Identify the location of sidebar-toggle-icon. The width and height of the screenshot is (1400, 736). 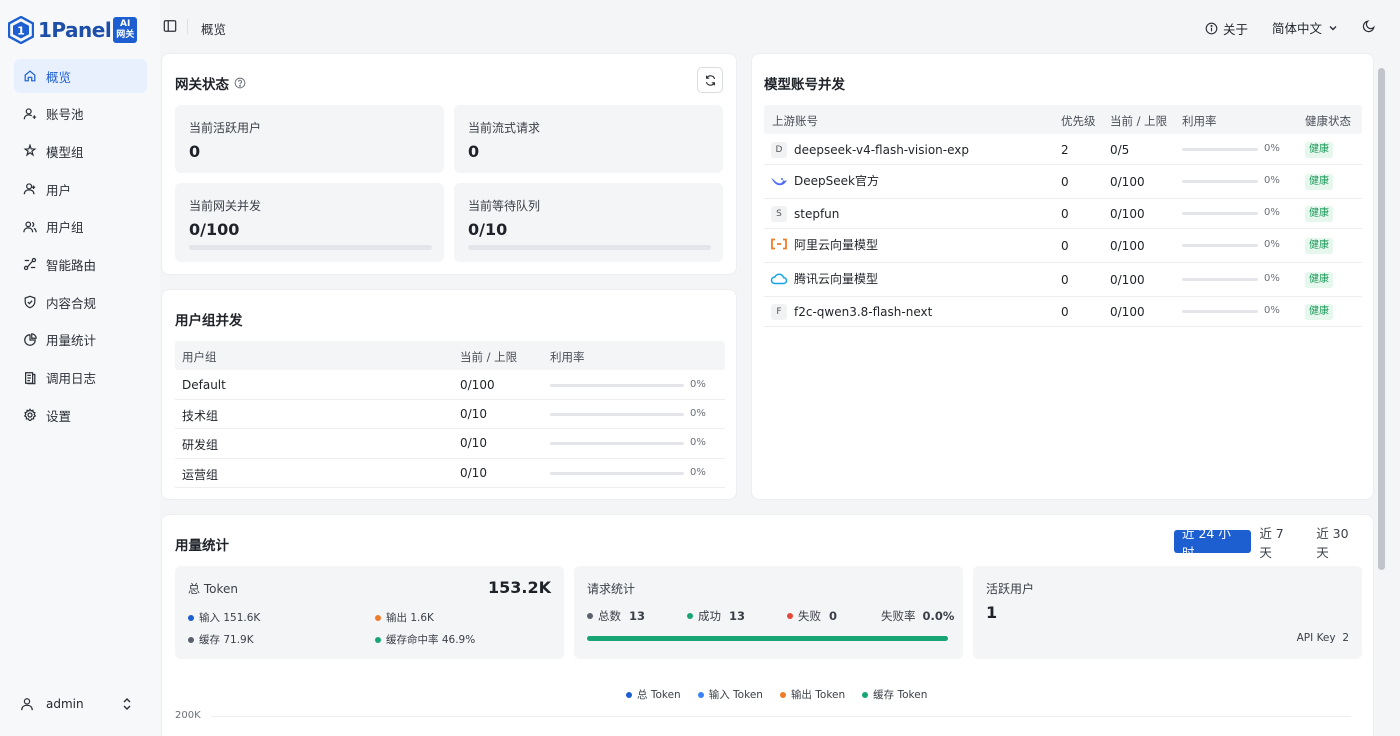
(170, 26).